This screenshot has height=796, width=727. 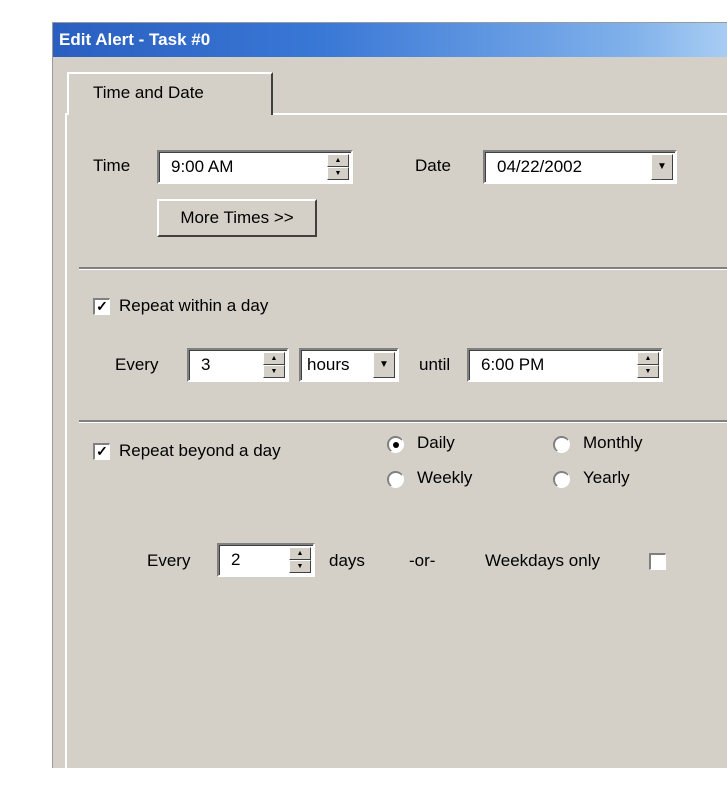 I want to click on interval-spinner: ▲ ▼, so click(x=274, y=365).